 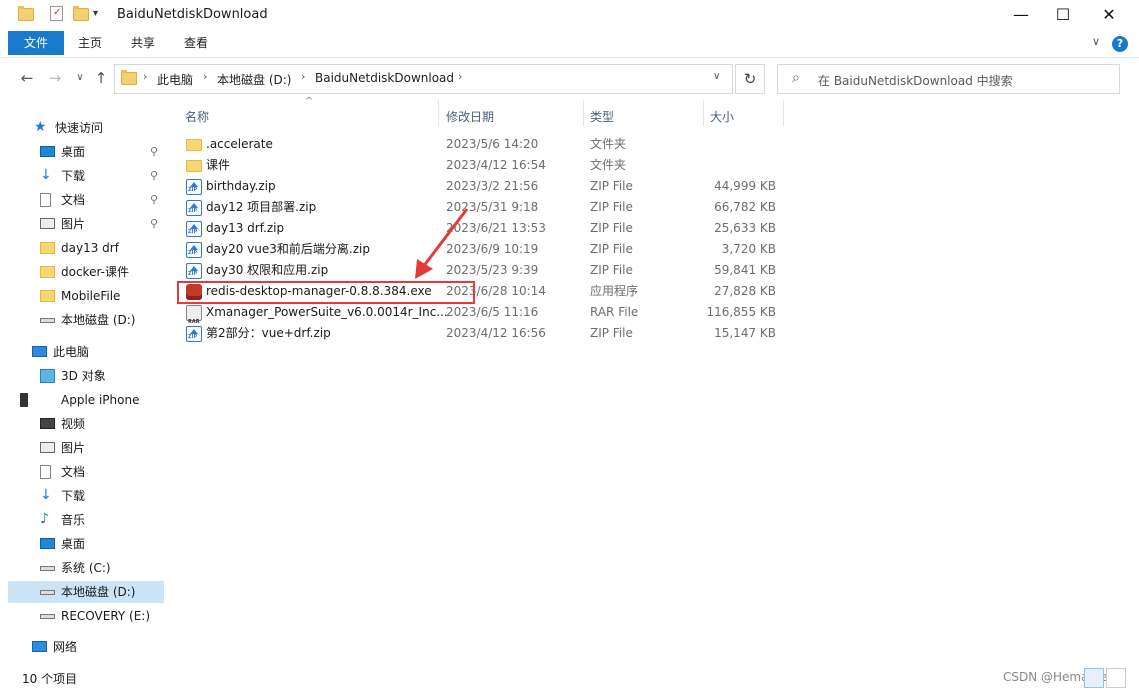 What do you see at coordinates (1096, 41) in the screenshot?
I see `expand-ribbon-icon: ∨` at bounding box center [1096, 41].